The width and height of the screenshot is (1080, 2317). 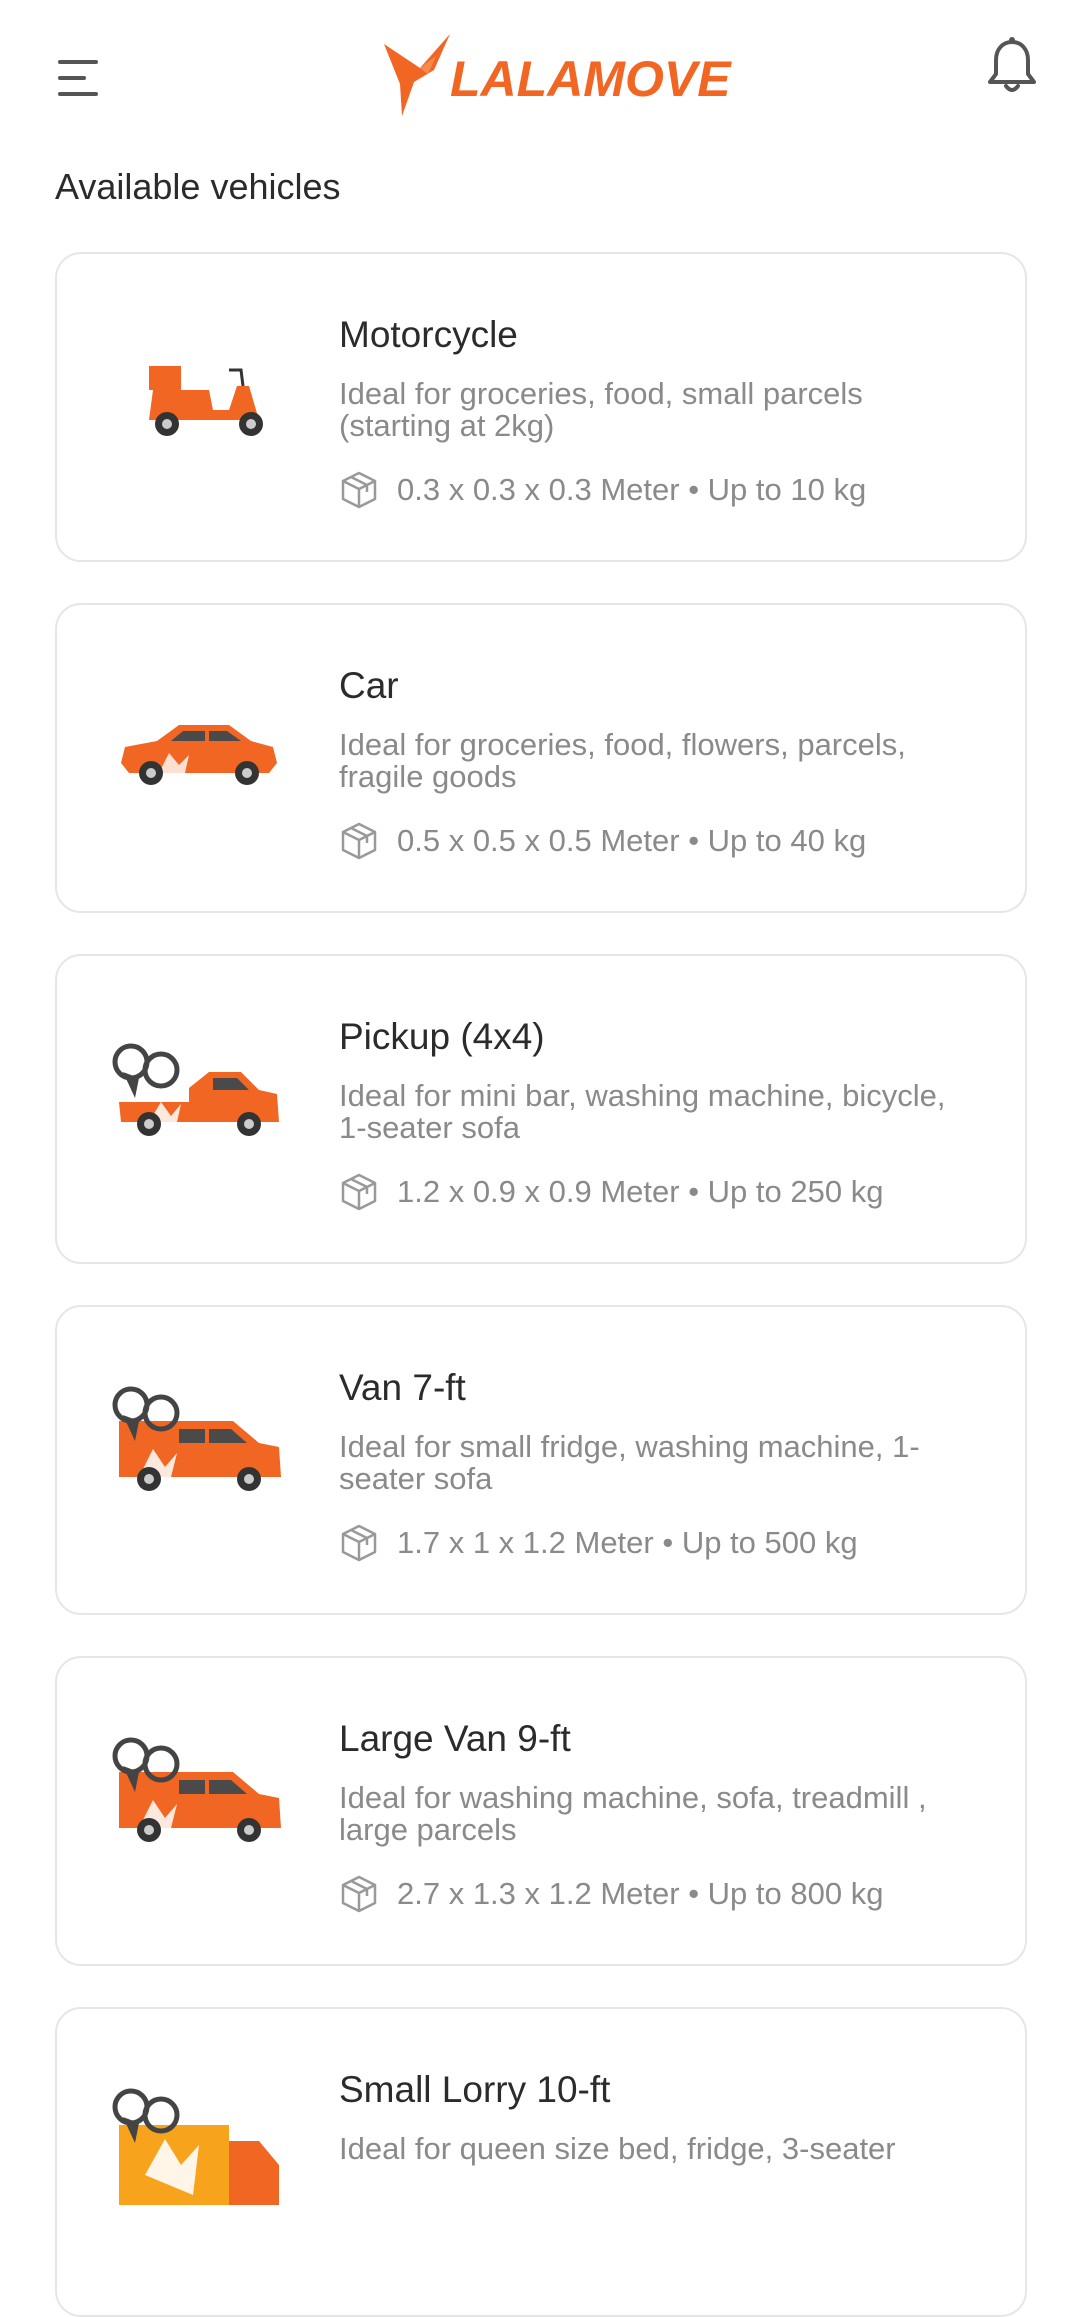 I want to click on vehicle-spec: 0.3 x 0.3 x 0.3 Meter • Up to 10 kg, so click(x=602, y=490).